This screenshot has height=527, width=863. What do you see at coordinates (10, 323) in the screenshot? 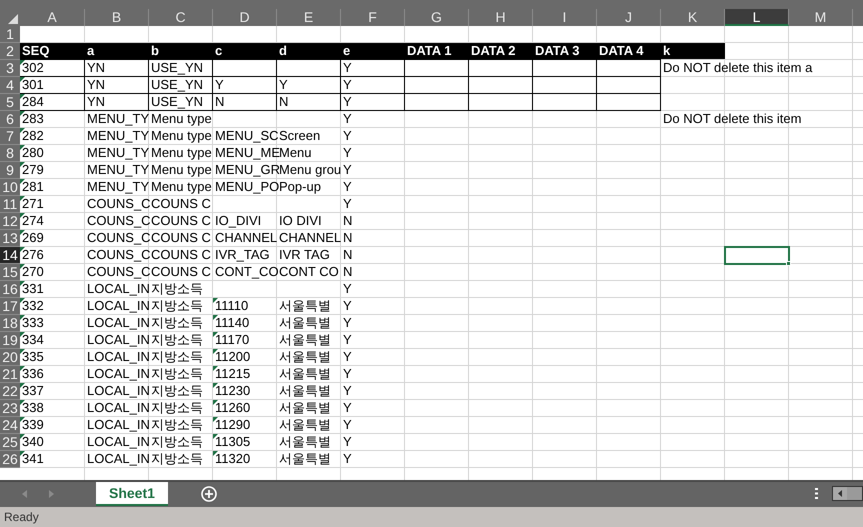
I see `row-header: 18` at bounding box center [10, 323].